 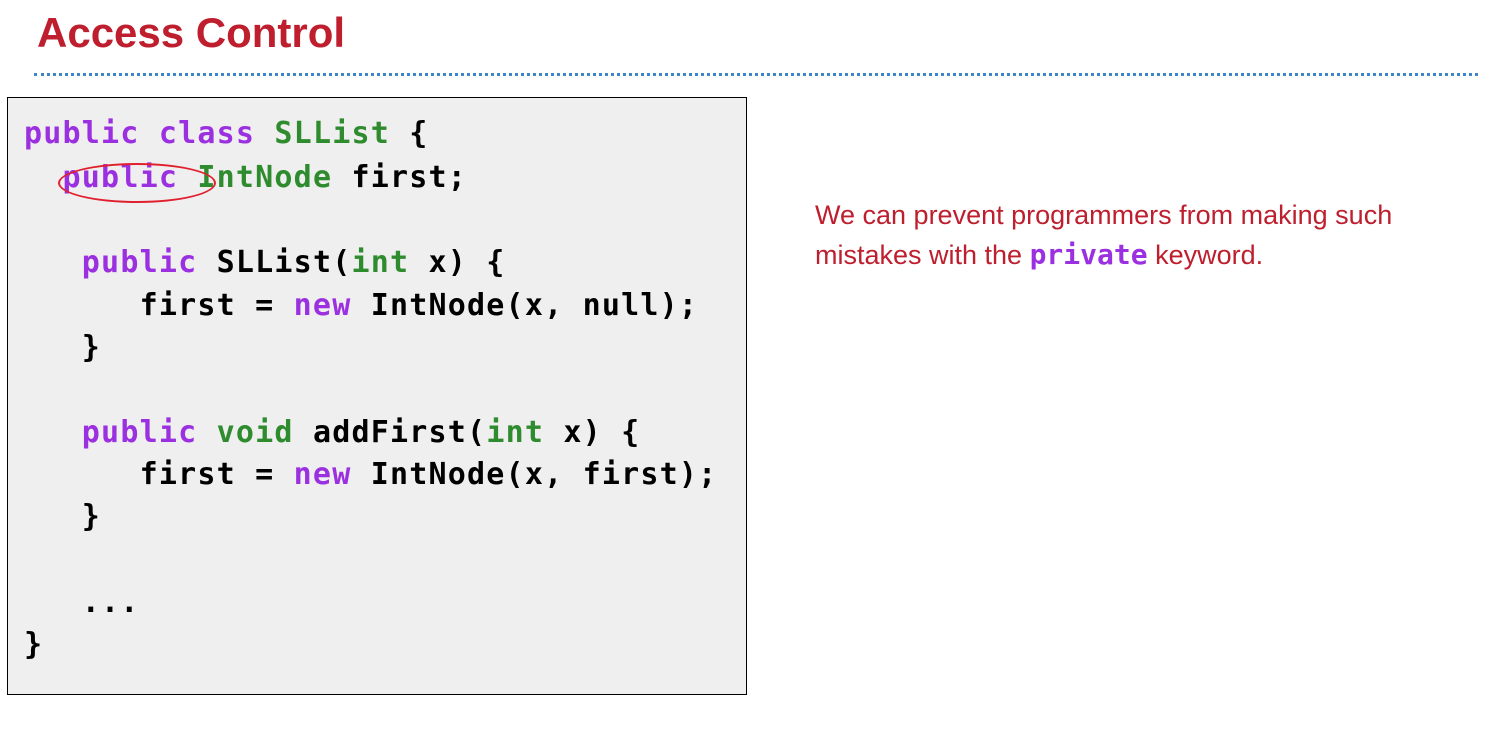 What do you see at coordinates (409, 133) in the screenshot?
I see `code-token: {` at bounding box center [409, 133].